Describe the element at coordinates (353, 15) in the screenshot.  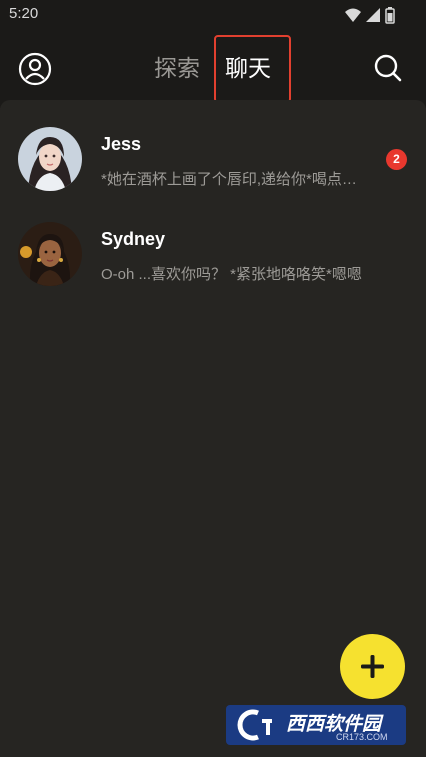
I see `wifi-icon` at that location.